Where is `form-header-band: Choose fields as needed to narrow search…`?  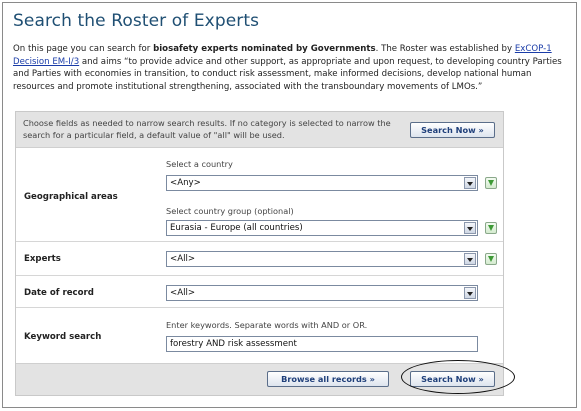 form-header-band: Choose fields as needed to narrow search… is located at coordinates (259, 130).